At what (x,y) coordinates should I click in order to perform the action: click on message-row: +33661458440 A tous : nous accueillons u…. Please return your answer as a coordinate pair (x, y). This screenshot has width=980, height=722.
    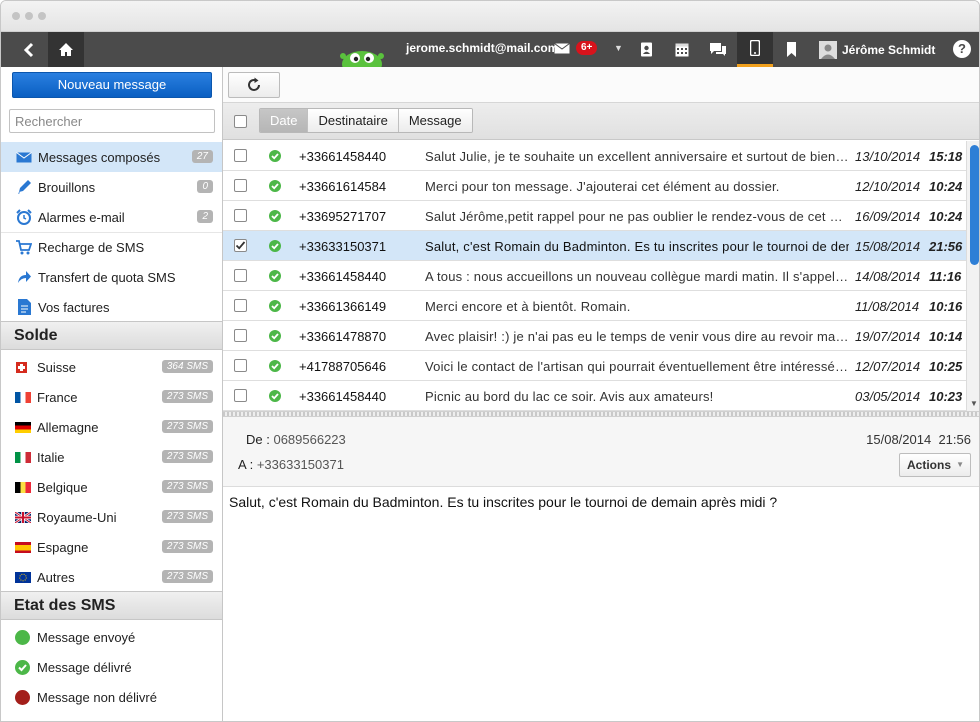
    Looking at the image, I should click on (594, 276).